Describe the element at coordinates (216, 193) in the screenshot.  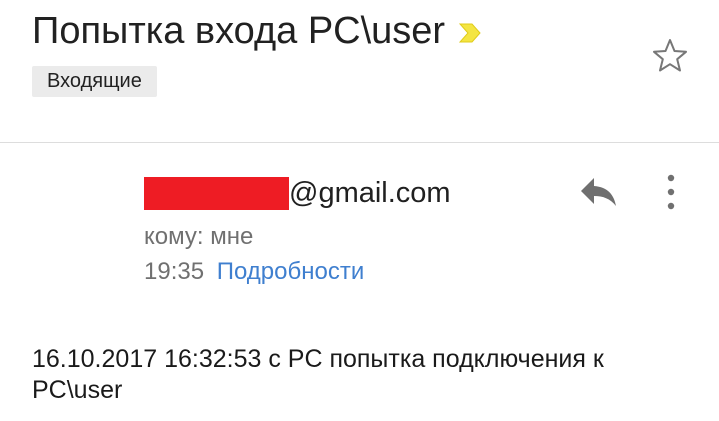
I see `redacted-sender-name` at that location.